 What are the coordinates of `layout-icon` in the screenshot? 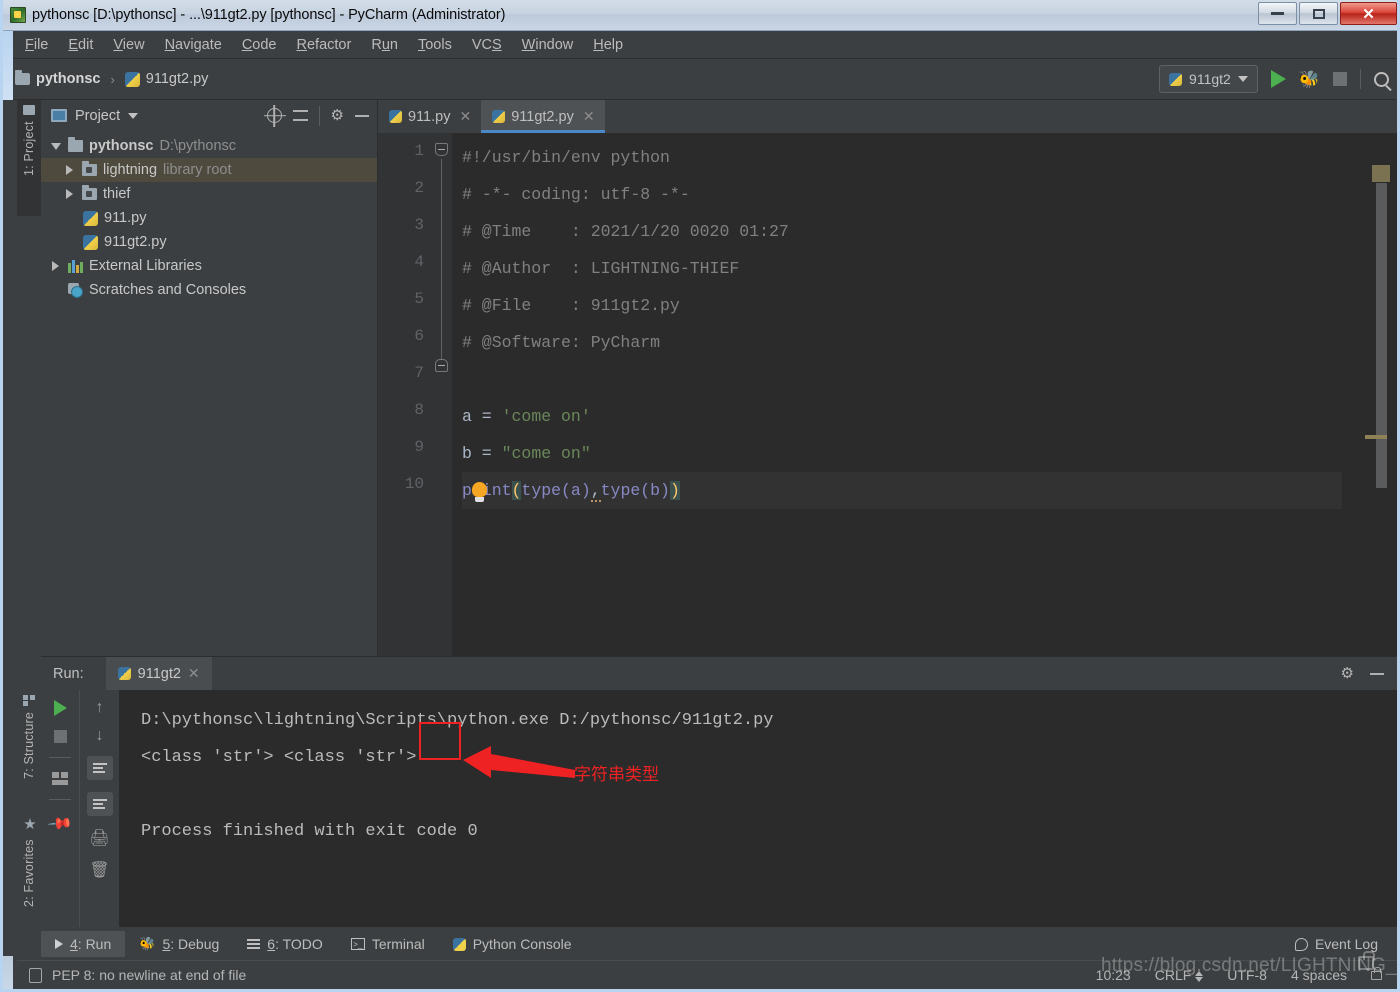 It's located at (60, 778).